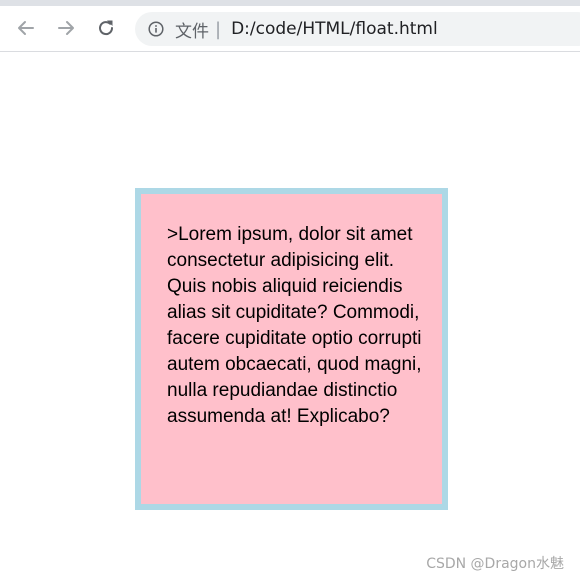 The height and width of the screenshot is (583, 580). I want to click on forward-button, so click(66, 28).